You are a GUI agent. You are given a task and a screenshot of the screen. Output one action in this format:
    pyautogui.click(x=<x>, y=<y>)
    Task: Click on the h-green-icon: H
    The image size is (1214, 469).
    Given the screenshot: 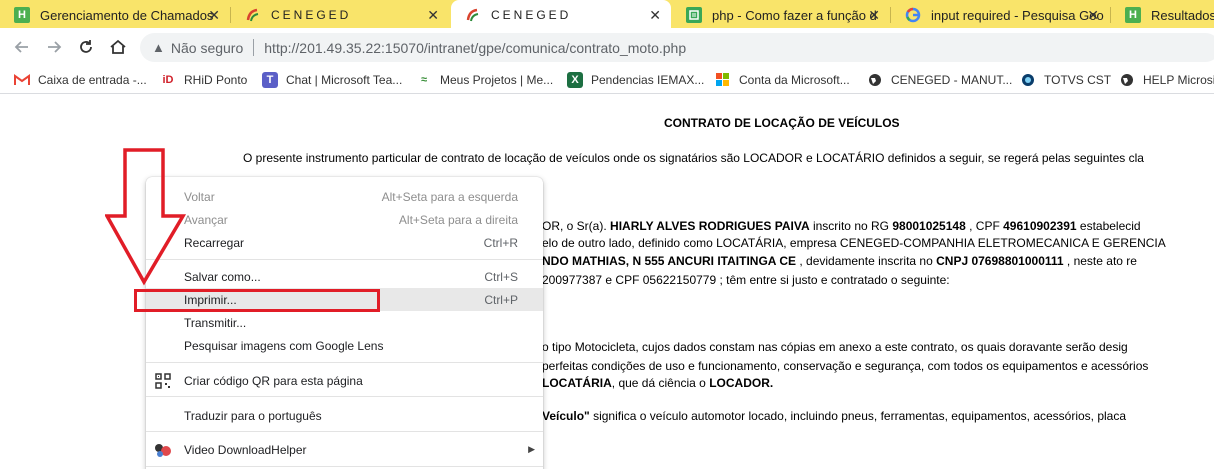 What is the action you would take?
    pyautogui.click(x=1133, y=15)
    